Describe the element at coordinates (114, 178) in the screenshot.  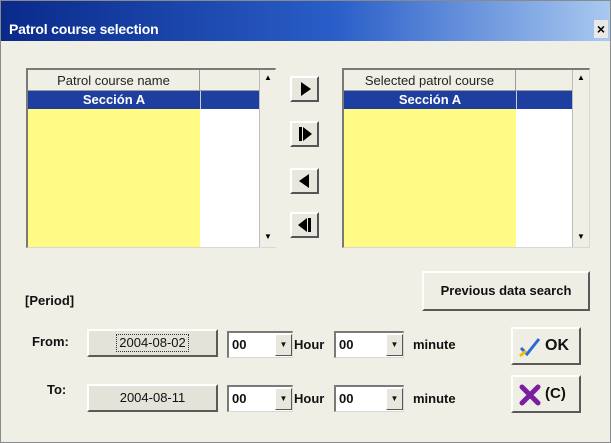
I see `available-list-body` at that location.